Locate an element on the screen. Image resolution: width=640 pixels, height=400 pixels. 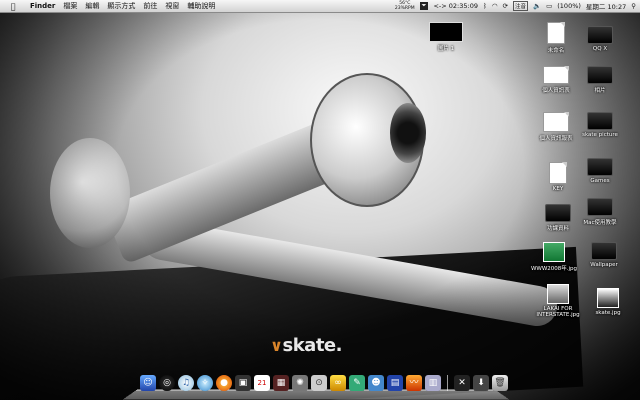
dock: ☺ ◎ ♫ ✧ ● ▣ 21 ▦ ✺ ⊙ ∞ ✎ ☻ ▤ 〰 ▥ ✕ ⬇ 🗑 is located at coordinates (316, 387).